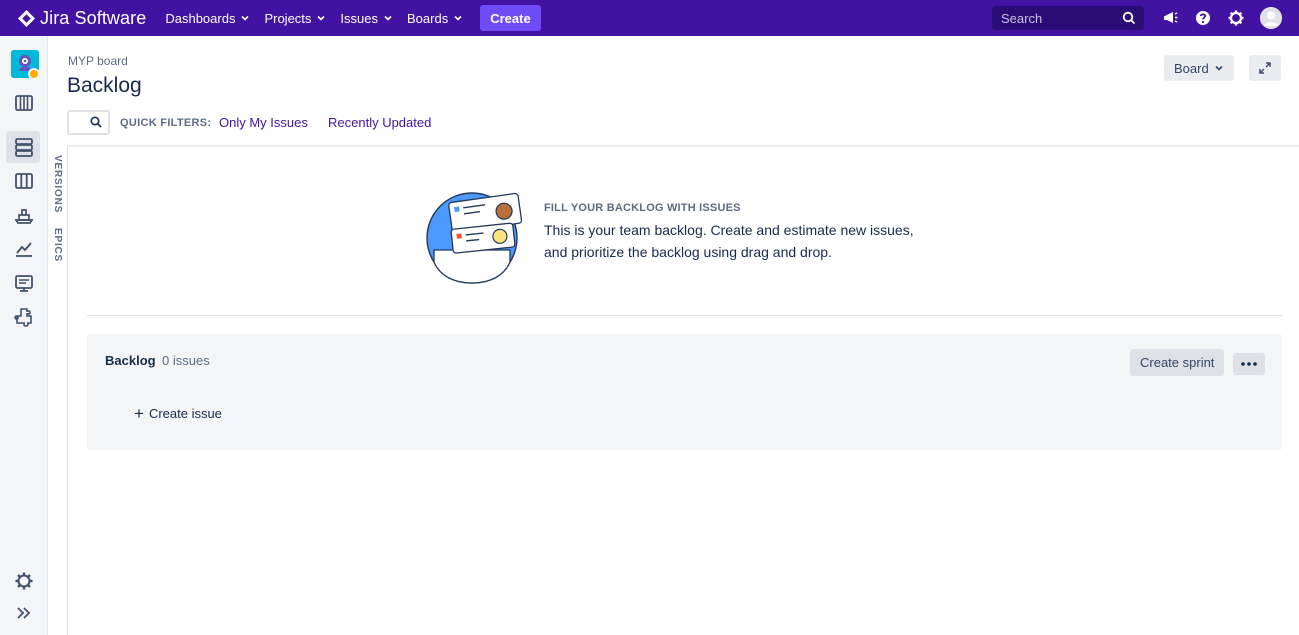 The height and width of the screenshot is (635, 1299). Describe the element at coordinates (24, 284) in the screenshot. I see `issues-icon` at that location.